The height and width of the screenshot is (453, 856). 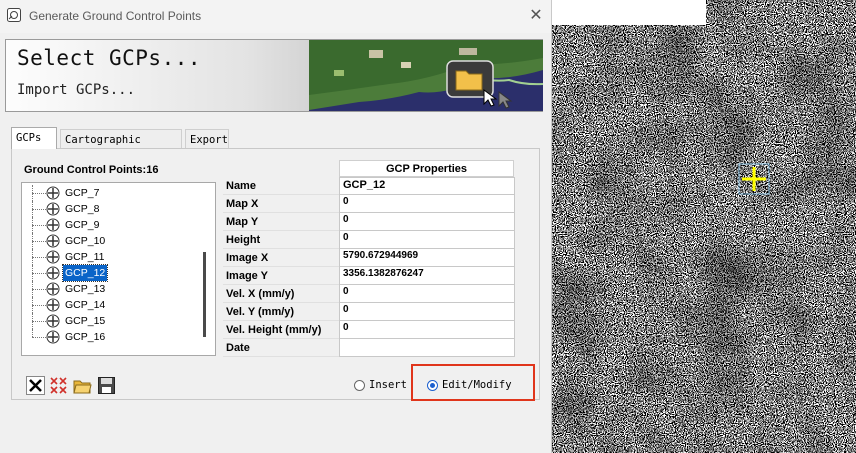 I want to click on property-label: Map Y, so click(x=281, y=222).